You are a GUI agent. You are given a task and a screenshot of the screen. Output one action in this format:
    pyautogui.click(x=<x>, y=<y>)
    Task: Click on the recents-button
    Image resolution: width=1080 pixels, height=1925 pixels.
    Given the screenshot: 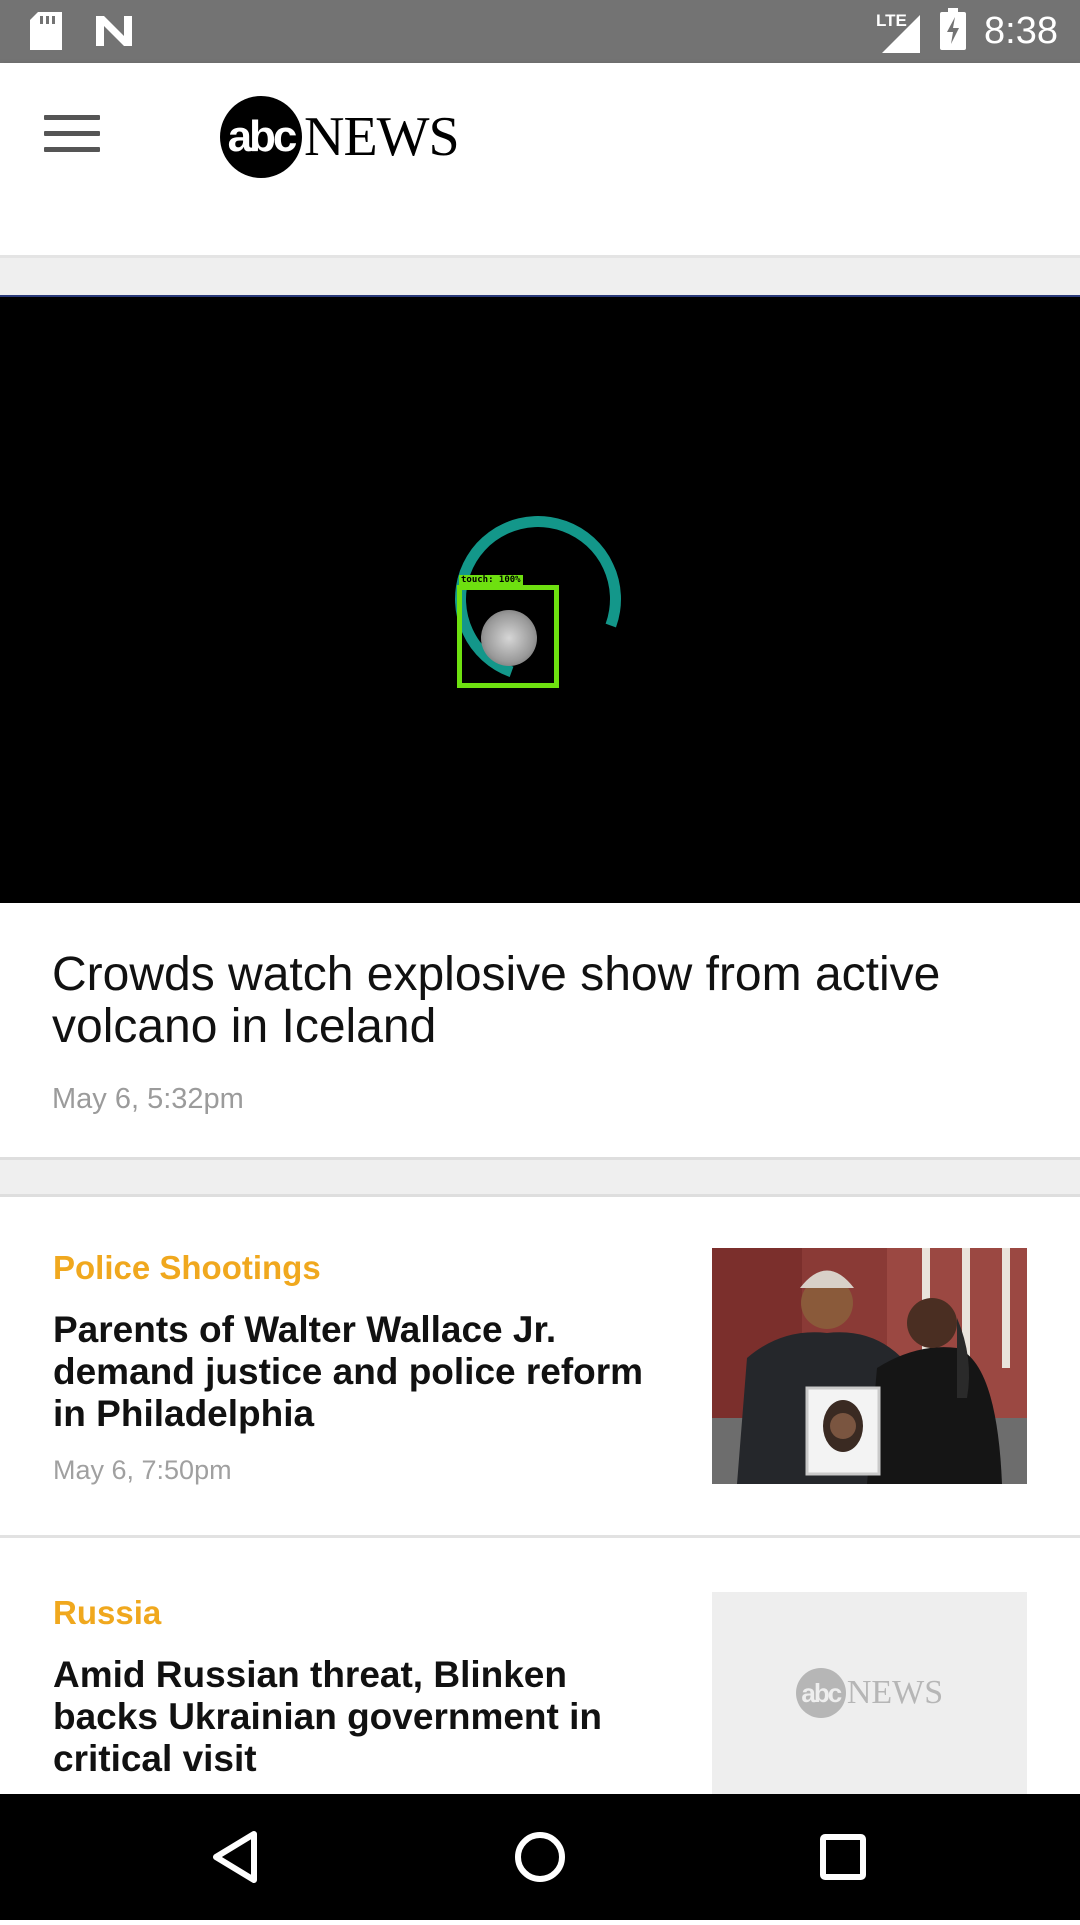 What is the action you would take?
    pyautogui.click(x=843, y=1857)
    